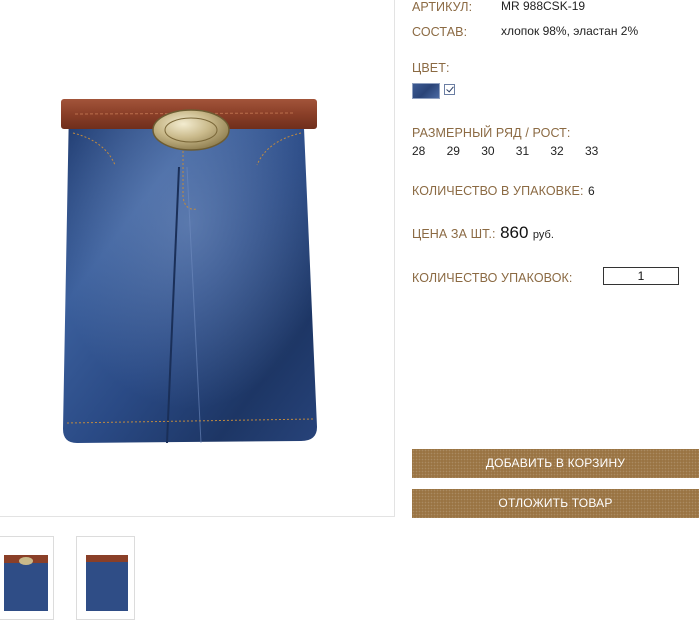 This screenshot has width=699, height=623. What do you see at coordinates (454, 234) in the screenshot?
I see `price-label: ЦЕНА ЗА ШТ.:` at bounding box center [454, 234].